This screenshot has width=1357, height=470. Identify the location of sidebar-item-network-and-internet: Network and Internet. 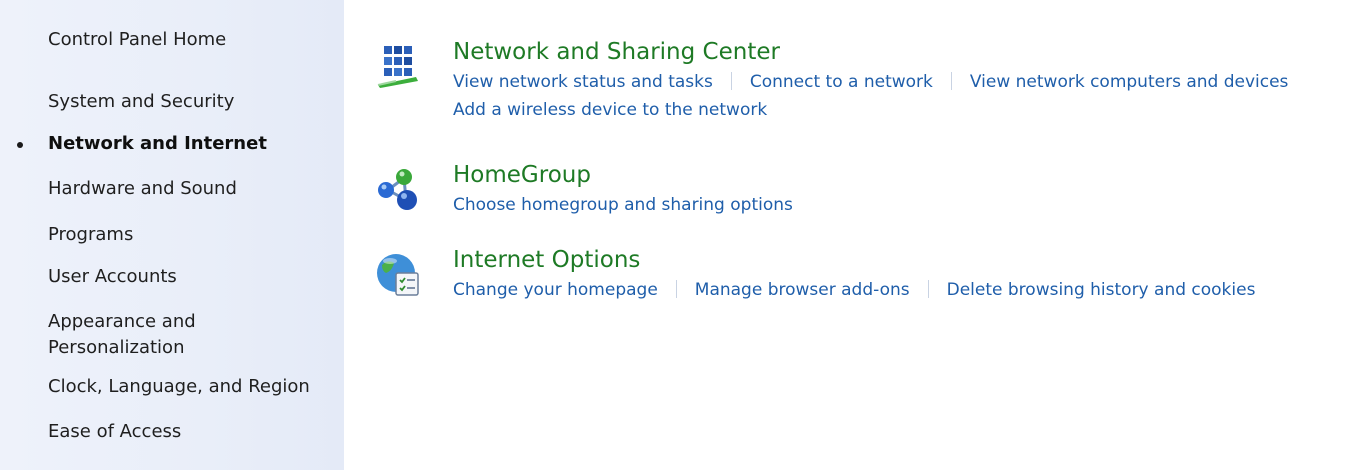
(142, 144).